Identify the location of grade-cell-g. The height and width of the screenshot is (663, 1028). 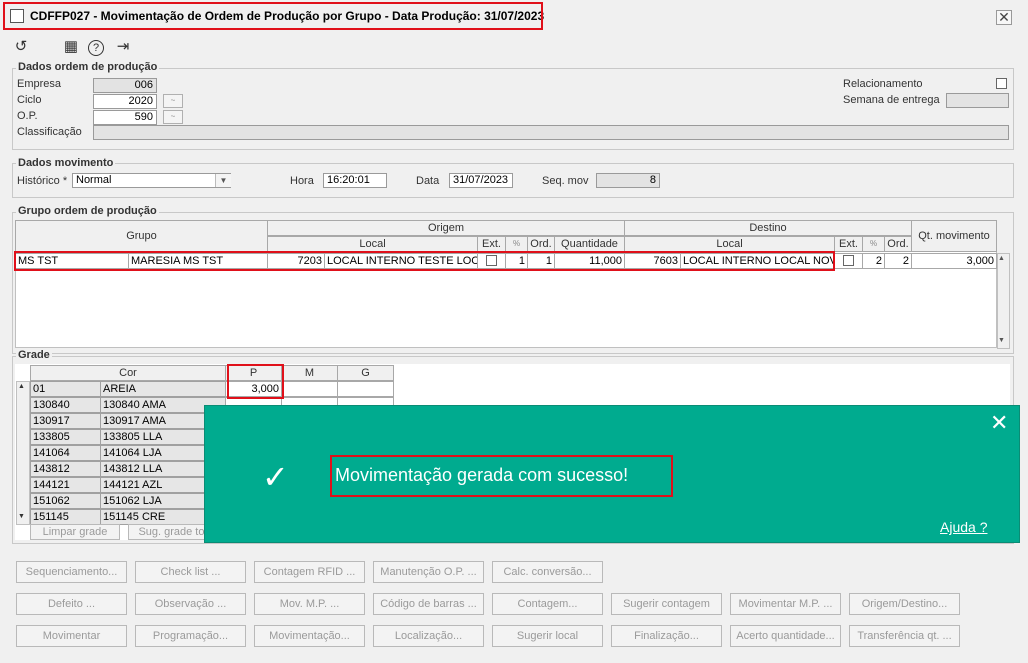
(365, 389).